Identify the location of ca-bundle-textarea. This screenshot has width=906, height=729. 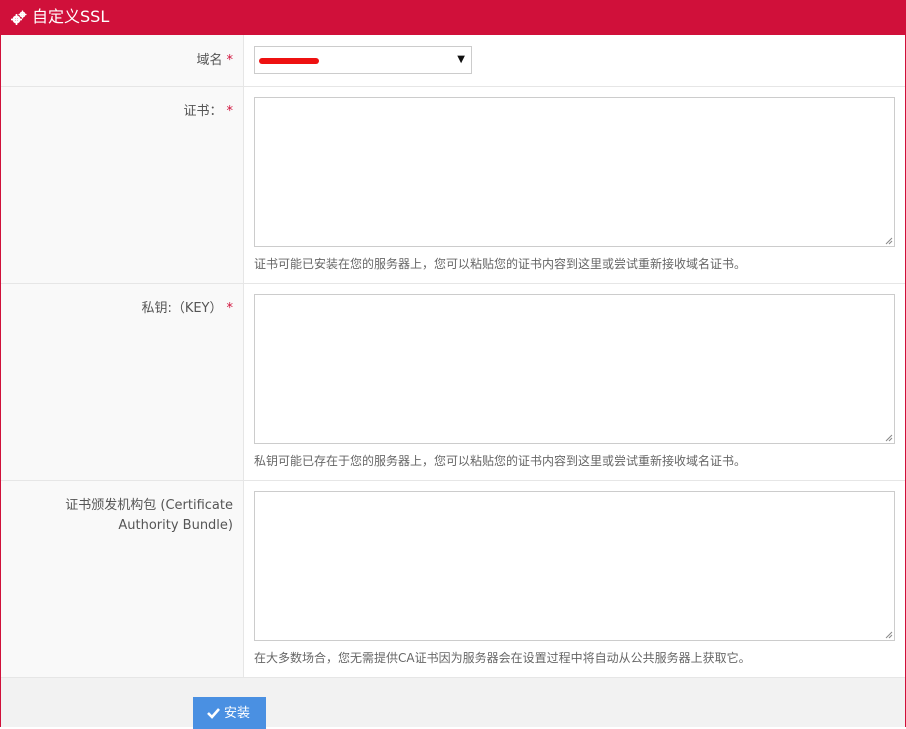
(574, 566).